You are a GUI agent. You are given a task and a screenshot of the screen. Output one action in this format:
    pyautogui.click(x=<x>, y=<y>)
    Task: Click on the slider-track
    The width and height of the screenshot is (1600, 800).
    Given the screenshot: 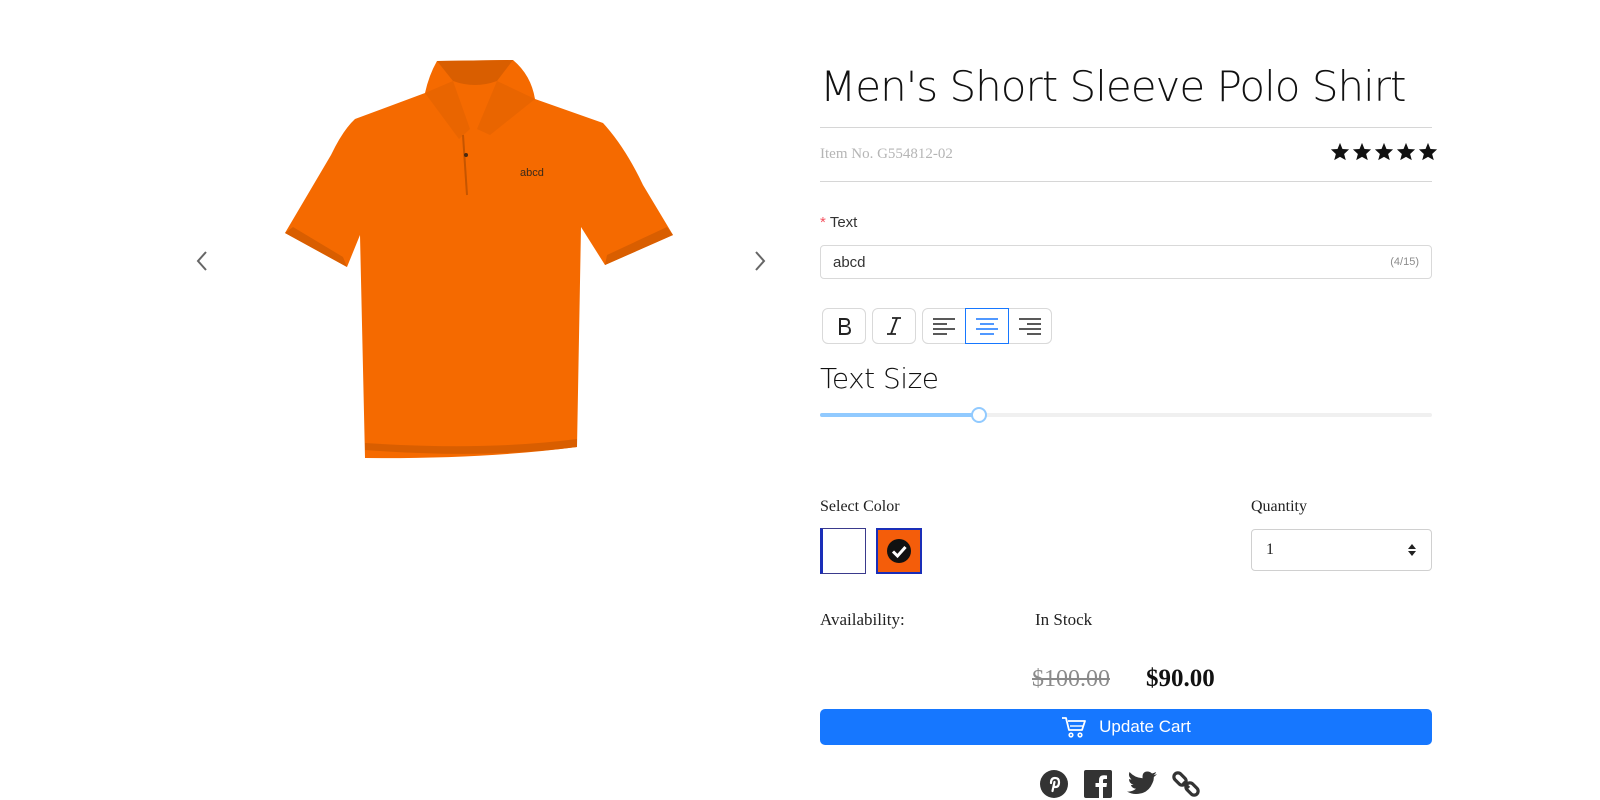 What is the action you would take?
    pyautogui.click(x=900, y=415)
    